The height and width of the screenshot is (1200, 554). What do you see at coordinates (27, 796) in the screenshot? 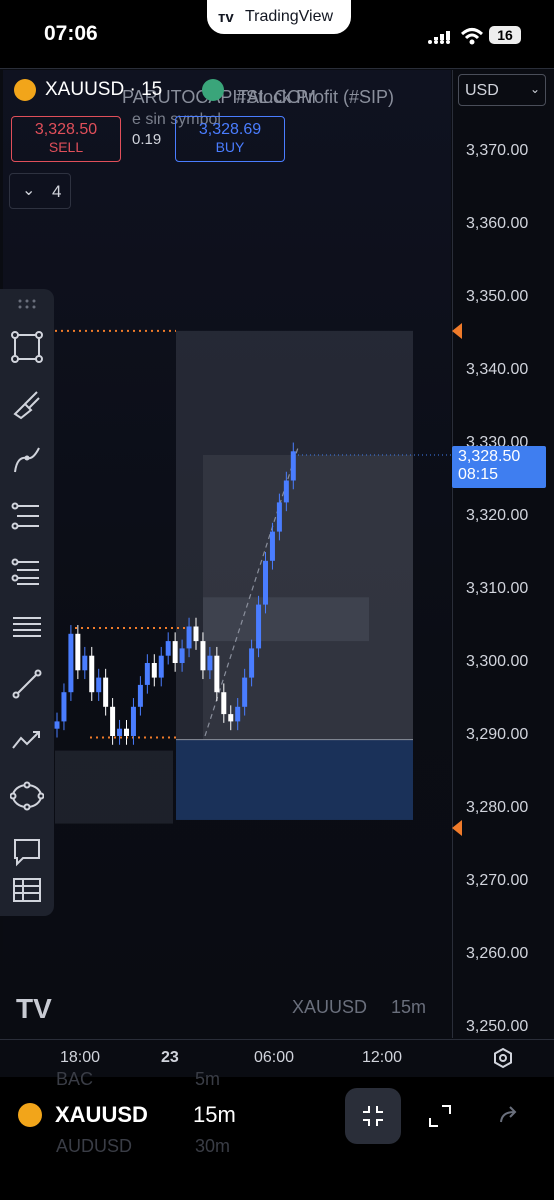
I see `ellipse-tool-icon` at bounding box center [27, 796].